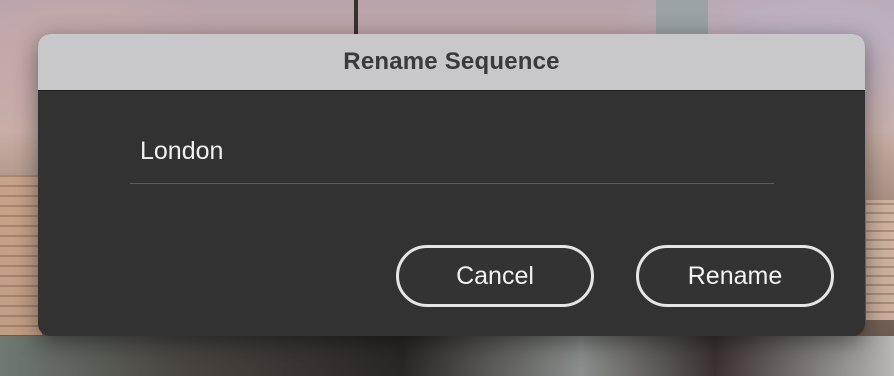 The height and width of the screenshot is (376, 894). I want to click on dialog-titlebar: Rename Sequence, so click(451, 62).